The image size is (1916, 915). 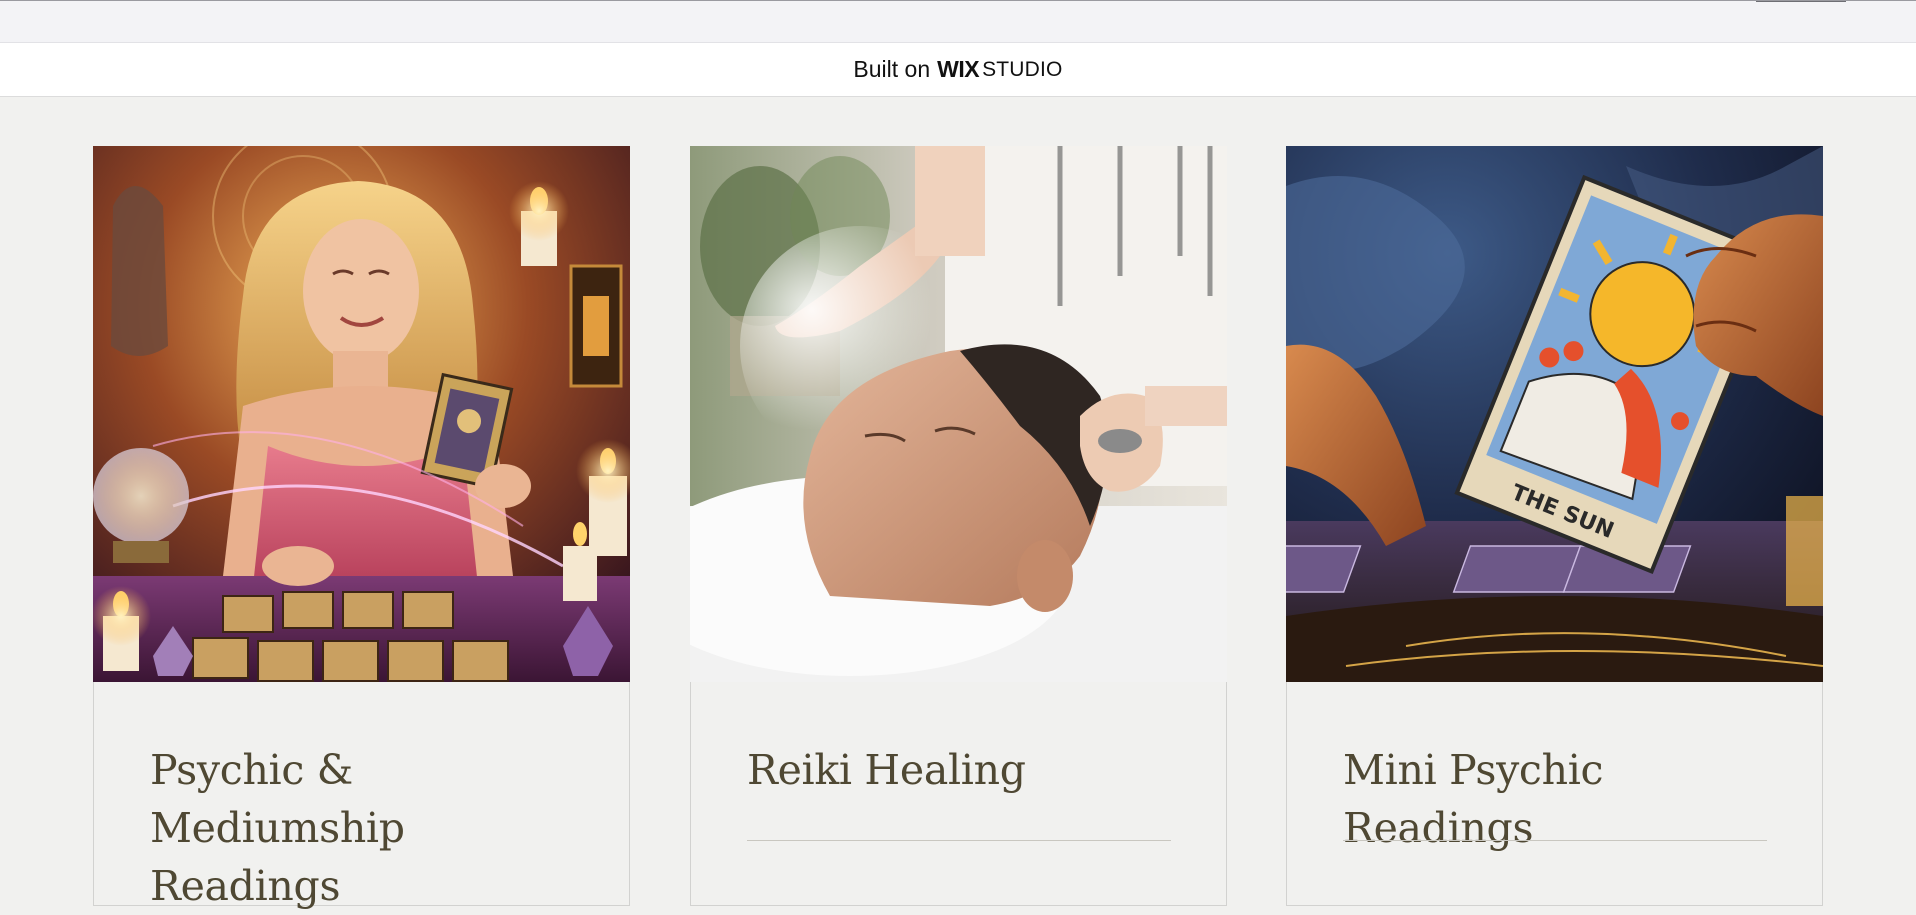 I want to click on studio-logo-text: STUDIO, so click(x=1022, y=69).